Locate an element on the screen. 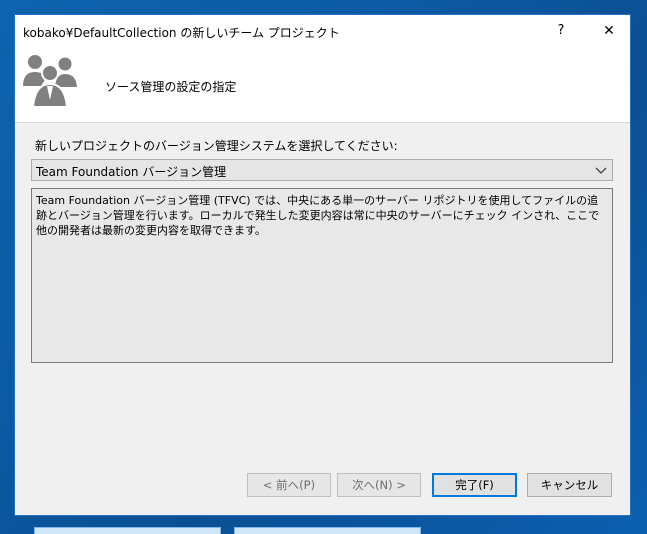  previous-button: < 前へ(P) is located at coordinates (289, 485).